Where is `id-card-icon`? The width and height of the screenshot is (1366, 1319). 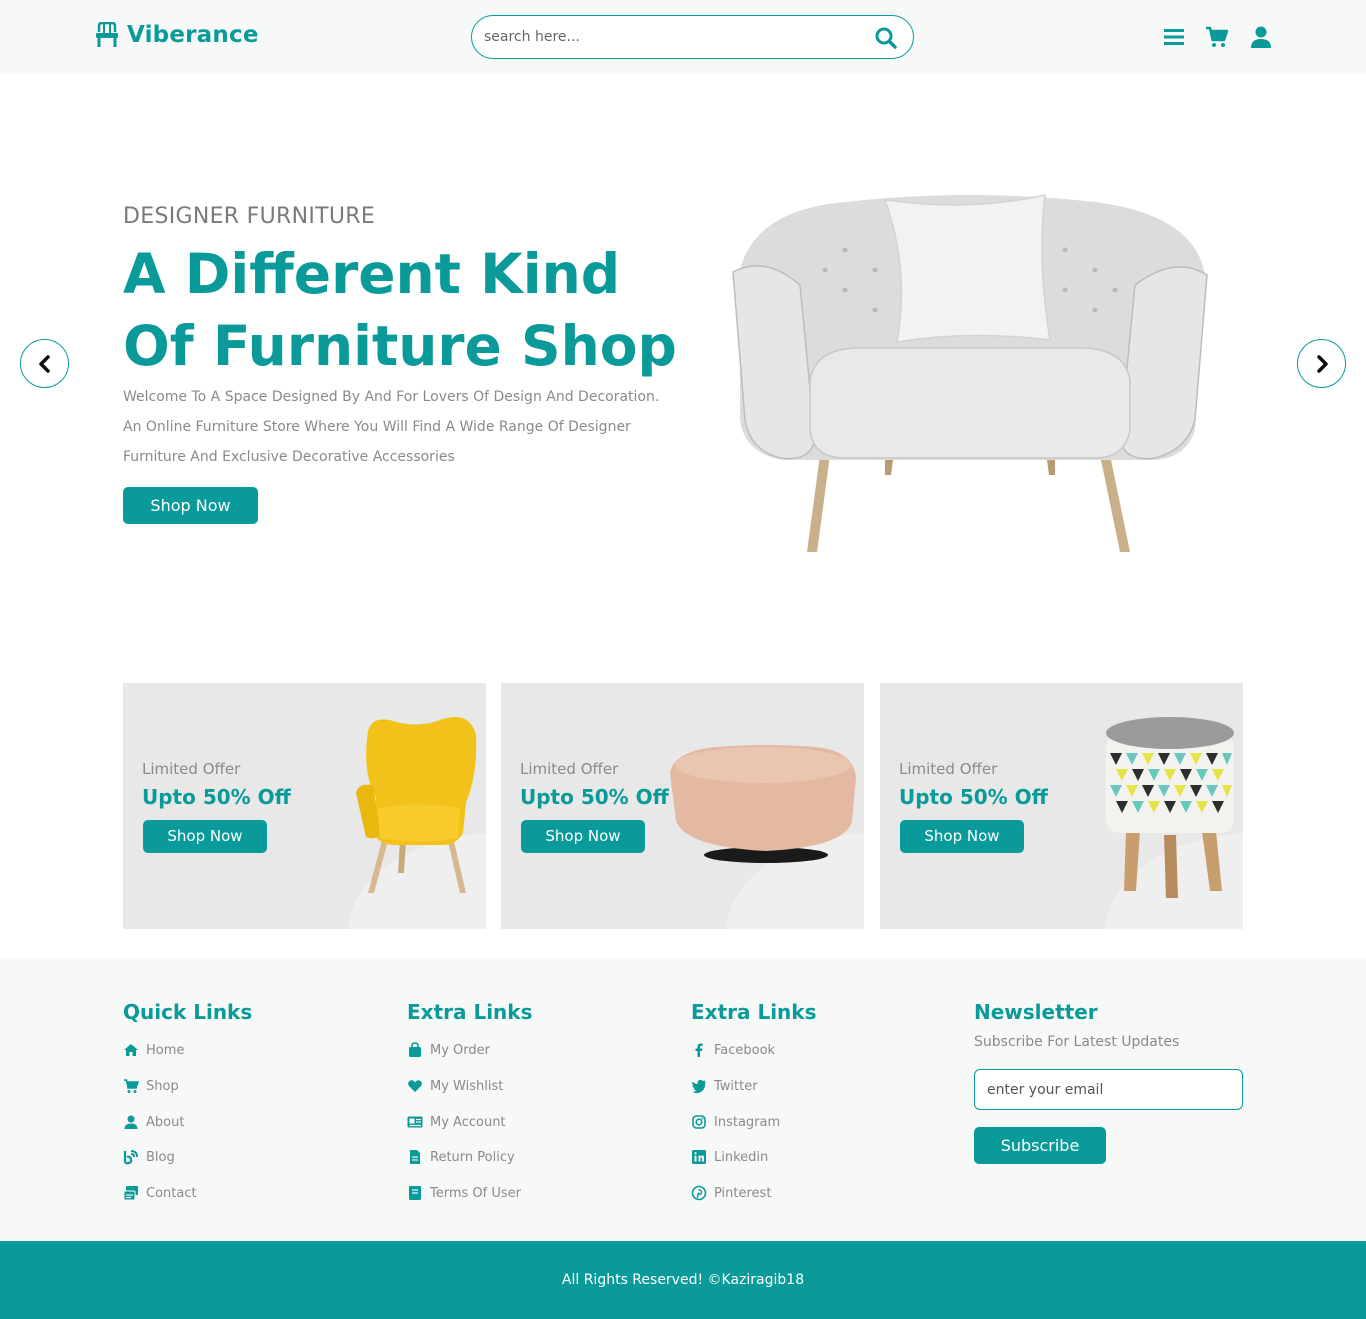 id-card-icon is located at coordinates (415, 1122).